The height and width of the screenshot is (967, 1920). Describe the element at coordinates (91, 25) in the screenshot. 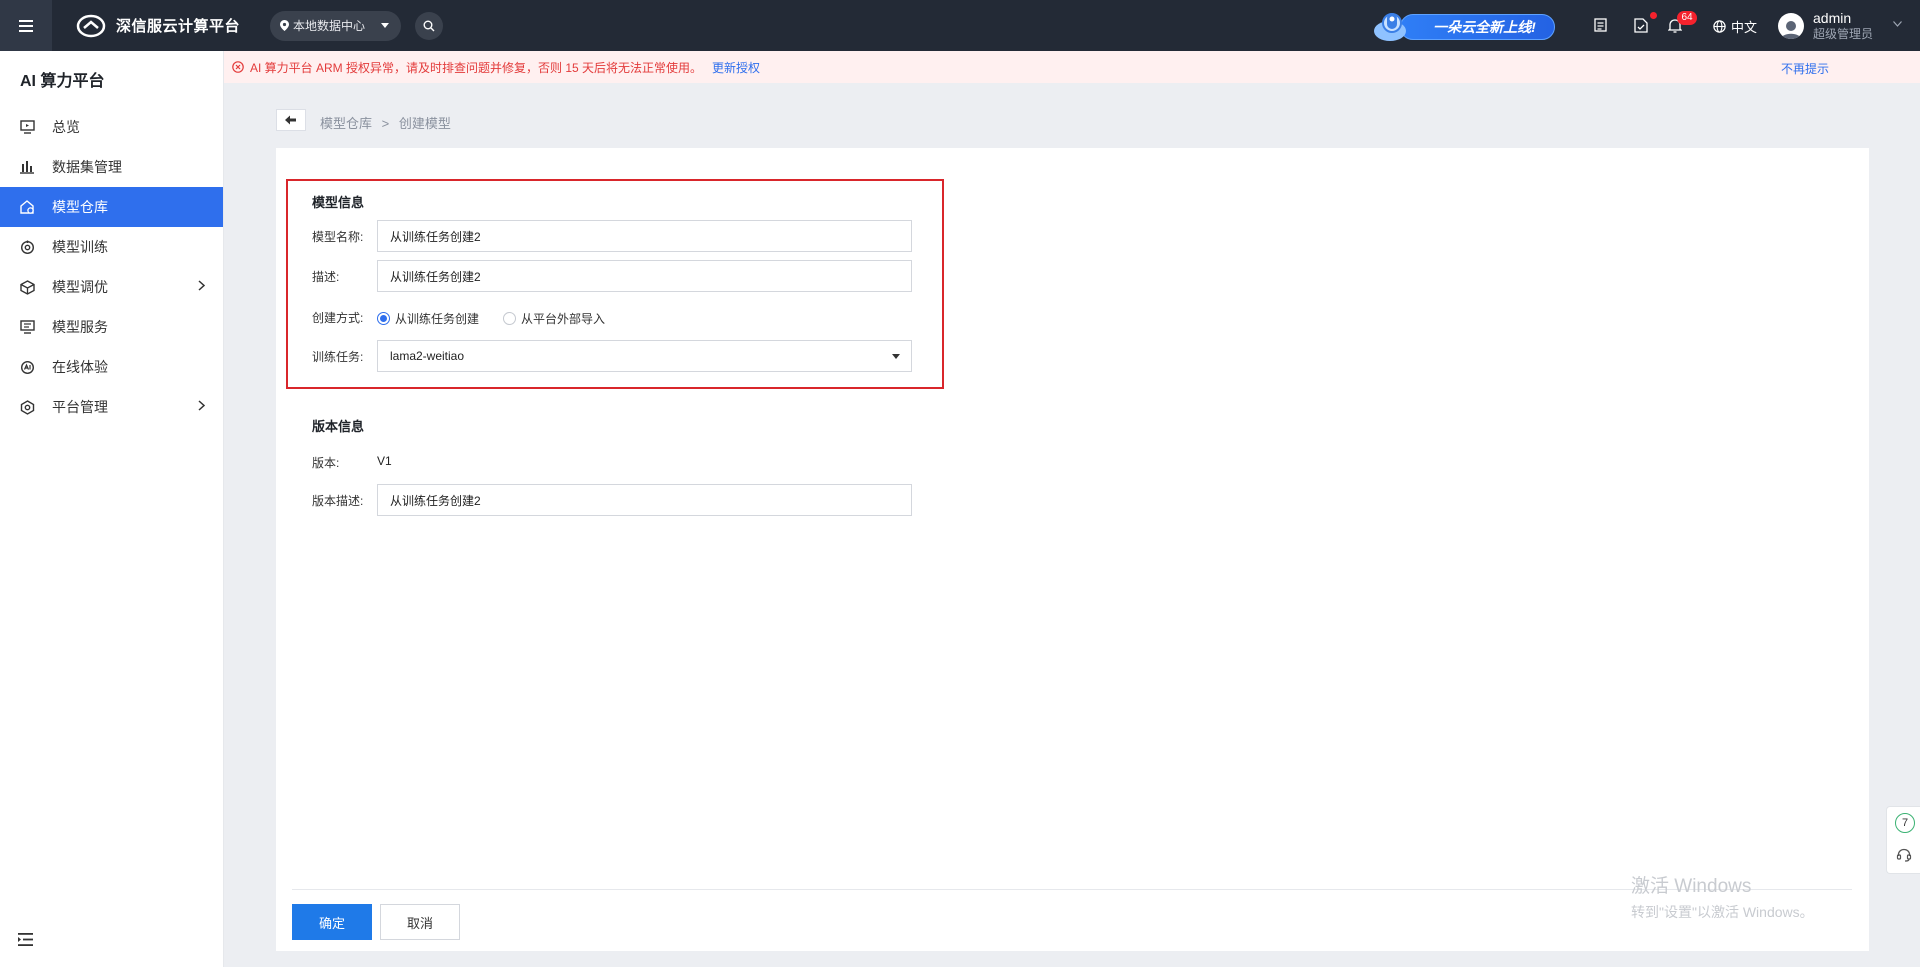

I see `sangfor-logo-icon` at that location.